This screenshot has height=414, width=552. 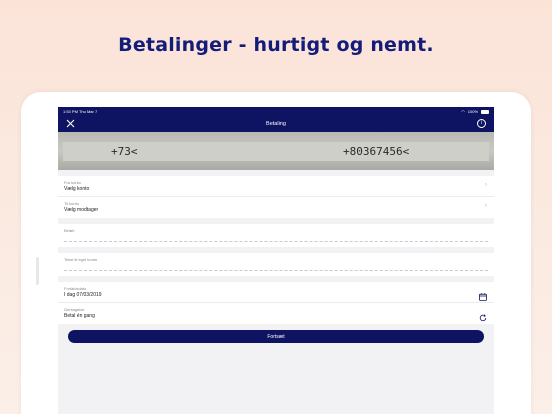 I want to click on from-account-row: Fra konto Vælg konto ›, so click(x=276, y=186).